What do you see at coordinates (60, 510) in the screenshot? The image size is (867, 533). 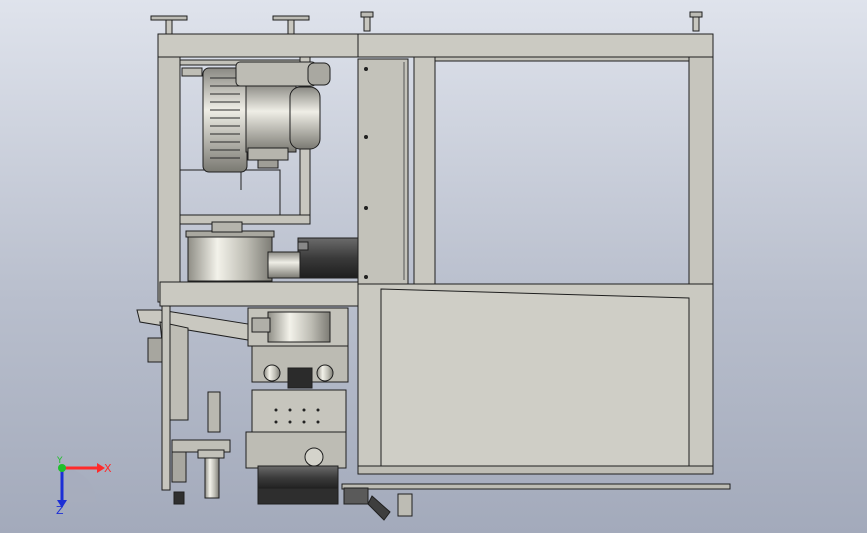 I see `axis-z-label: Z` at bounding box center [60, 510].